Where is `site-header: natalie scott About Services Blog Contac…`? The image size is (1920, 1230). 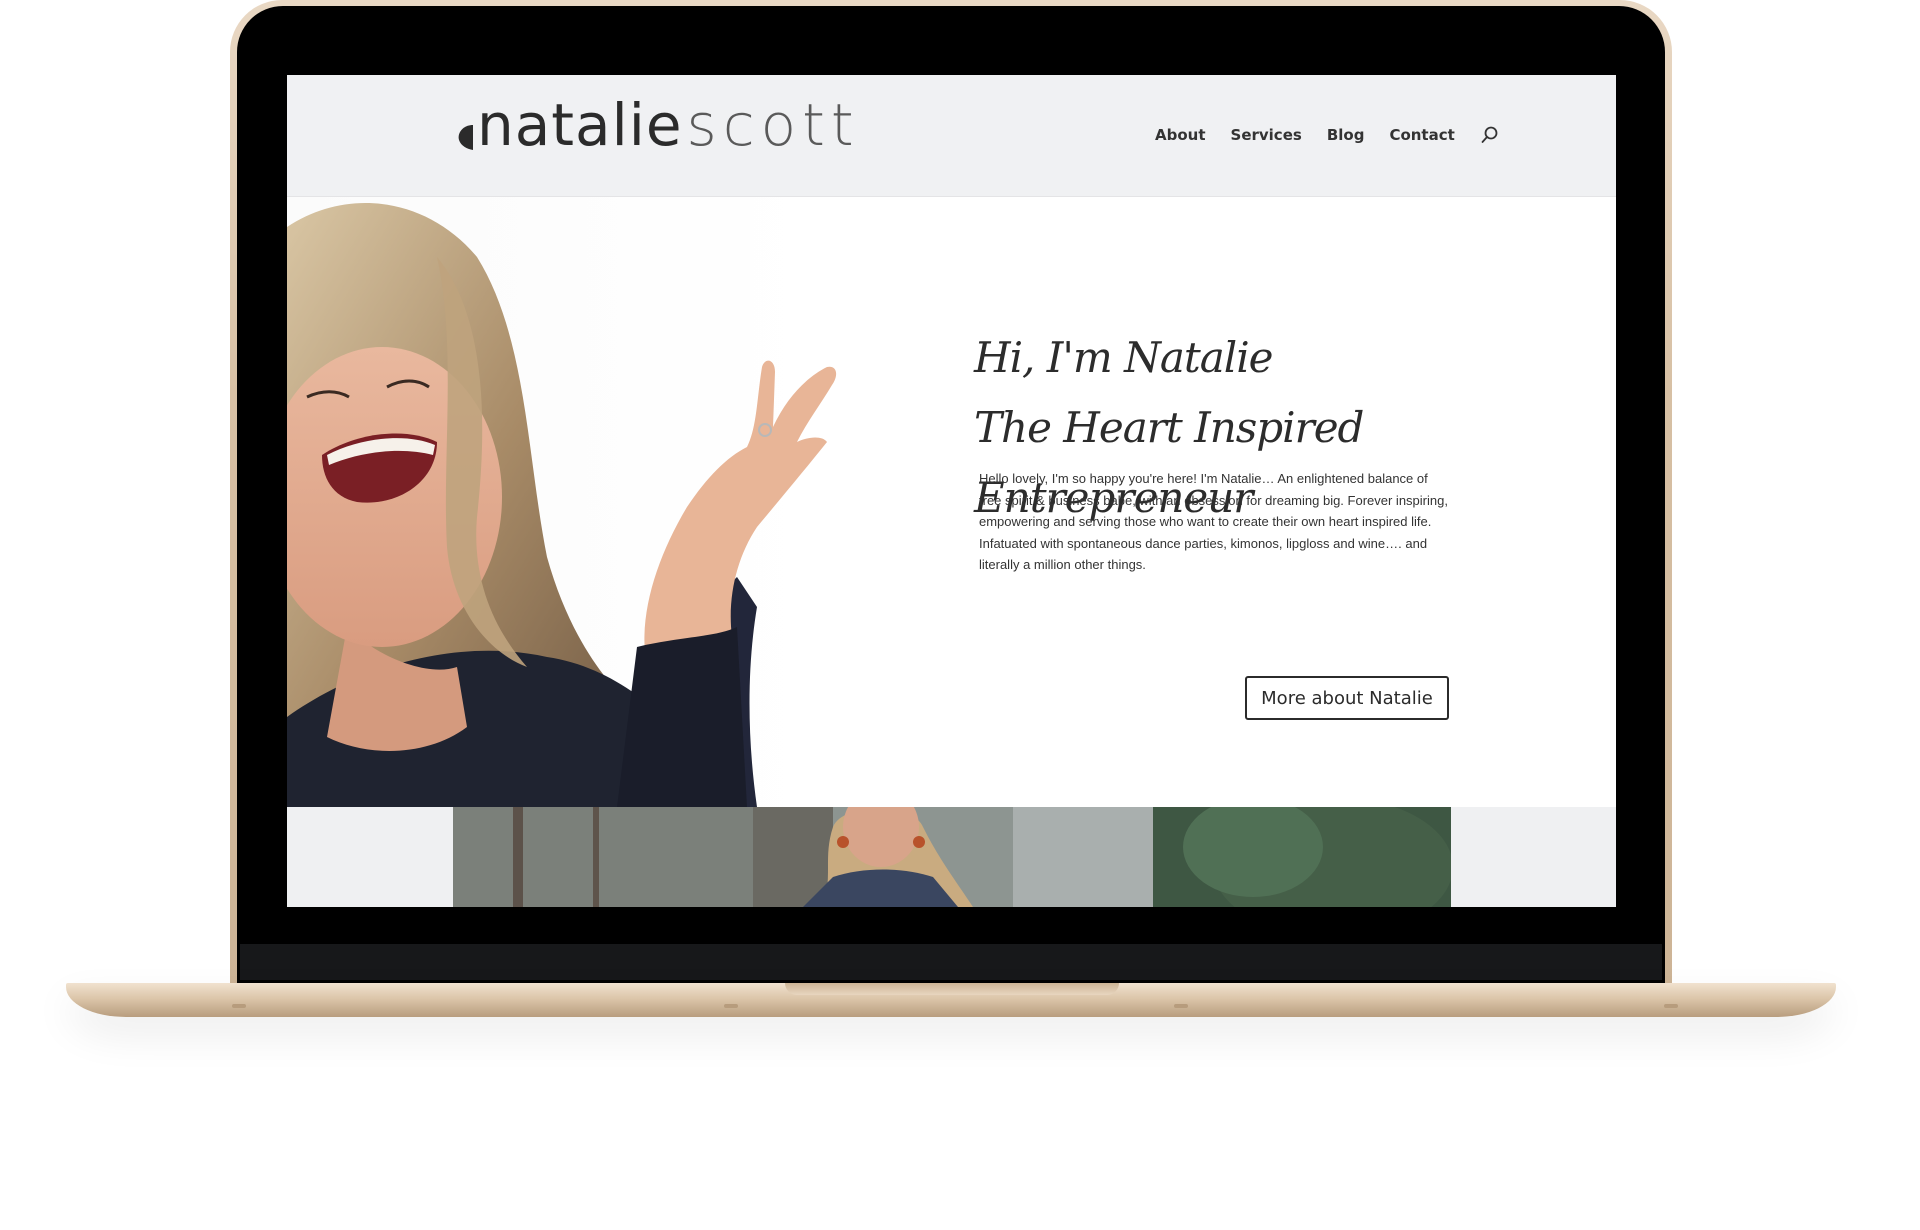
site-header: natalie scott About Services Blog Contac… is located at coordinates (951, 136).